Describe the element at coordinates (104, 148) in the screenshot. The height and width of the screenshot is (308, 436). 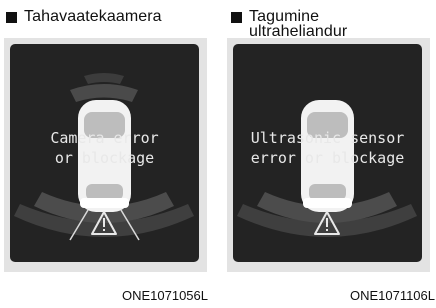
I see `error-message: Camera error or blockage` at that location.